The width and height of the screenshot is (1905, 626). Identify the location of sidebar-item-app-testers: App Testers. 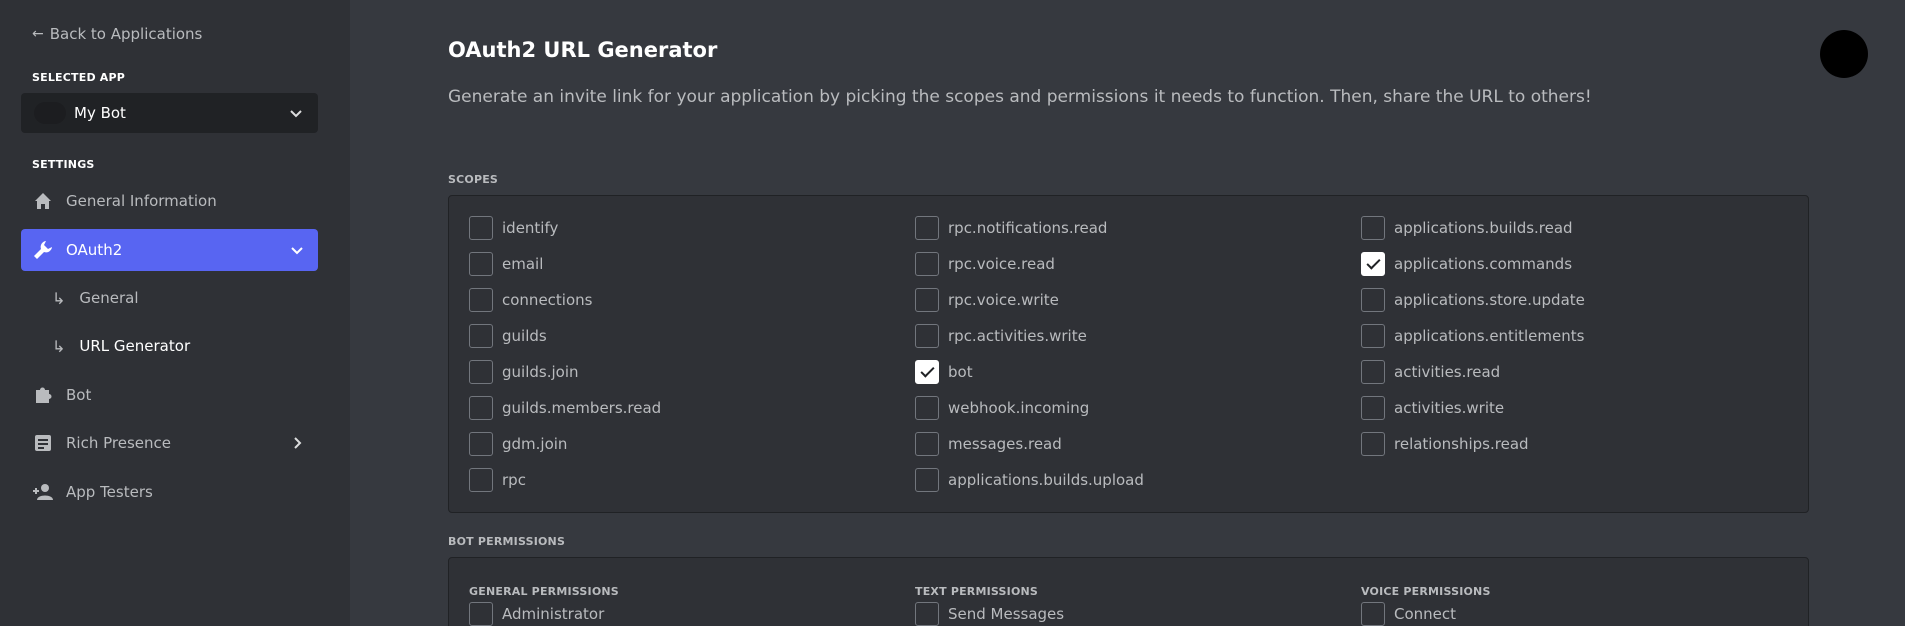
(169, 492).